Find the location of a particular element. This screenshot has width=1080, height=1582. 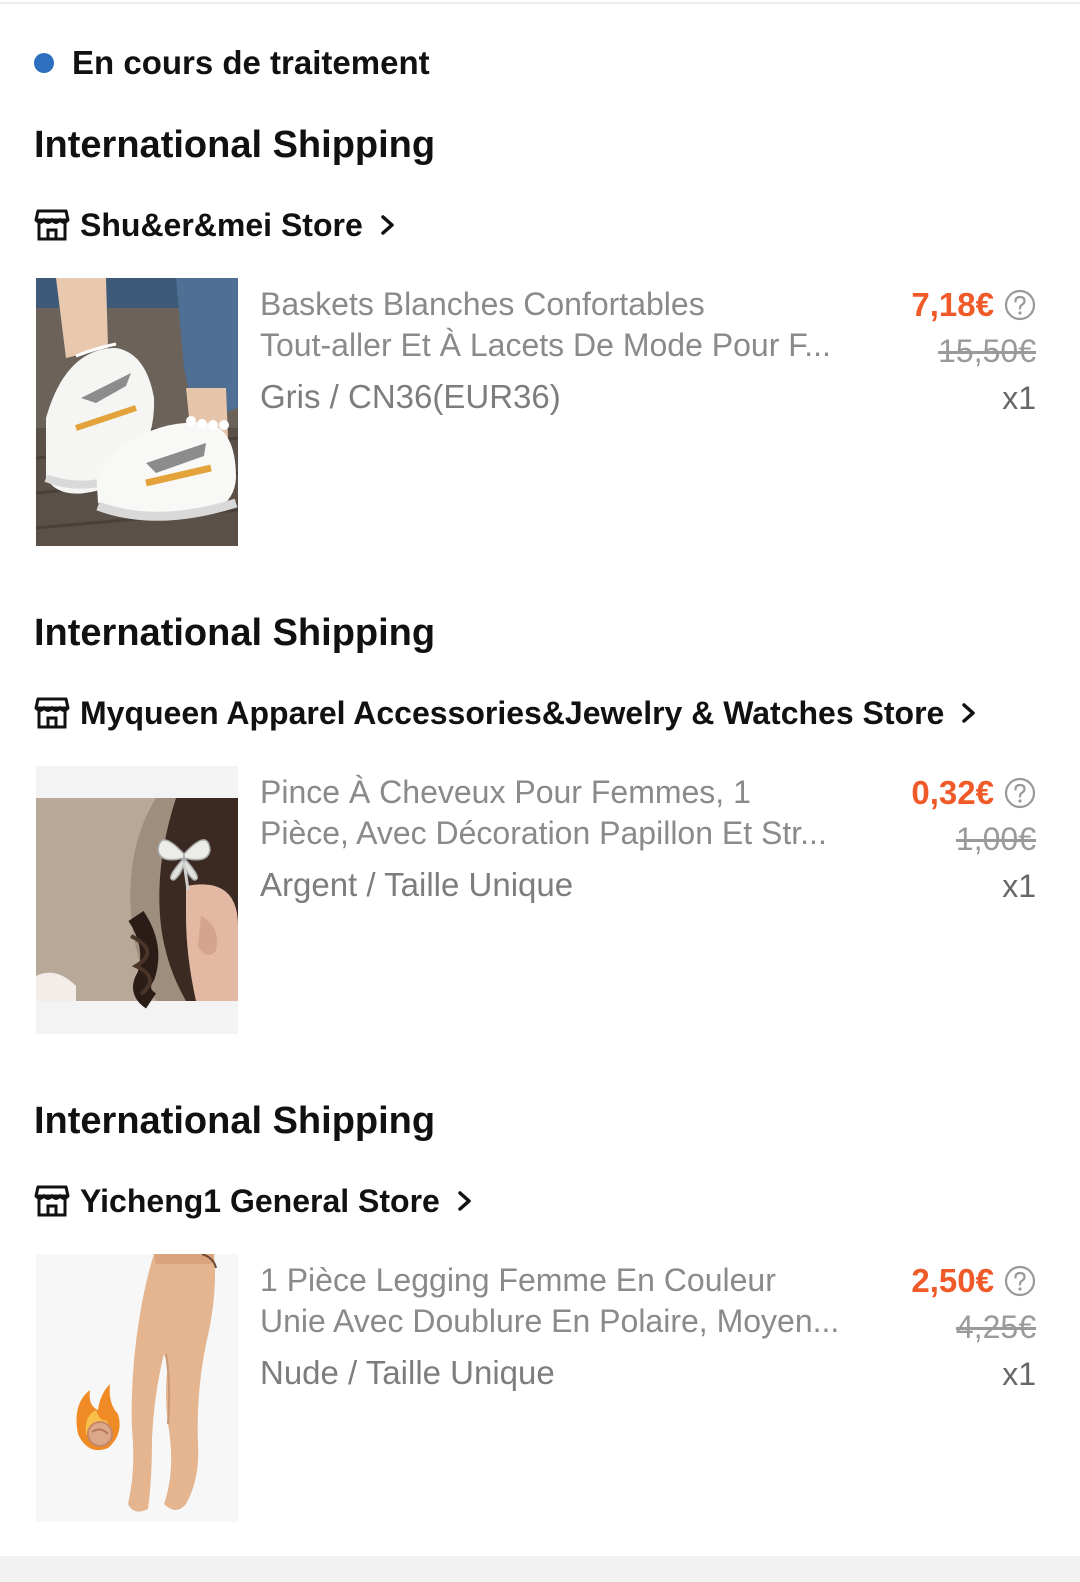

product-variant: Argent / Taille Unique is located at coordinates (417, 884).